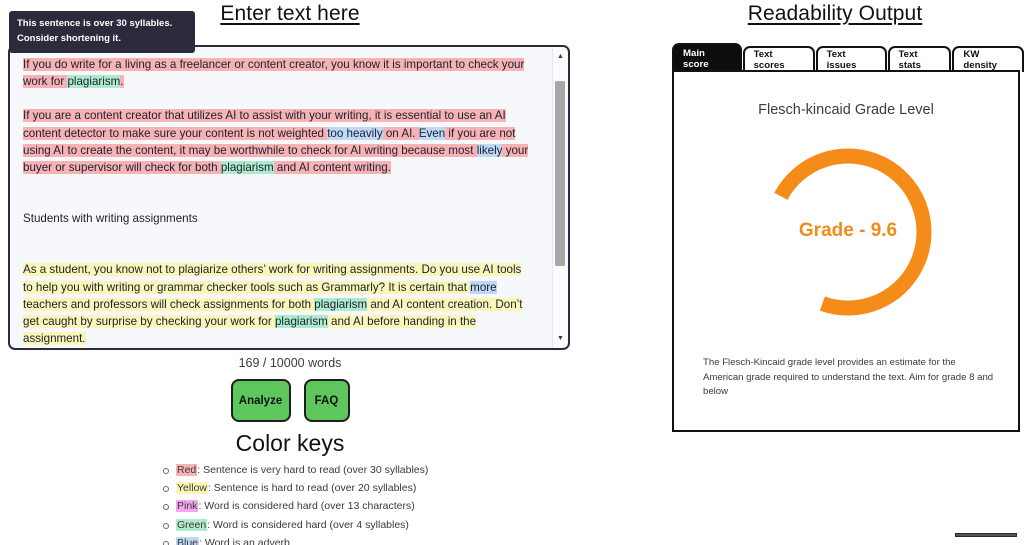  Describe the element at coordinates (848, 230) in the screenshot. I see `grade-value-label: Grade - 9.6` at that location.